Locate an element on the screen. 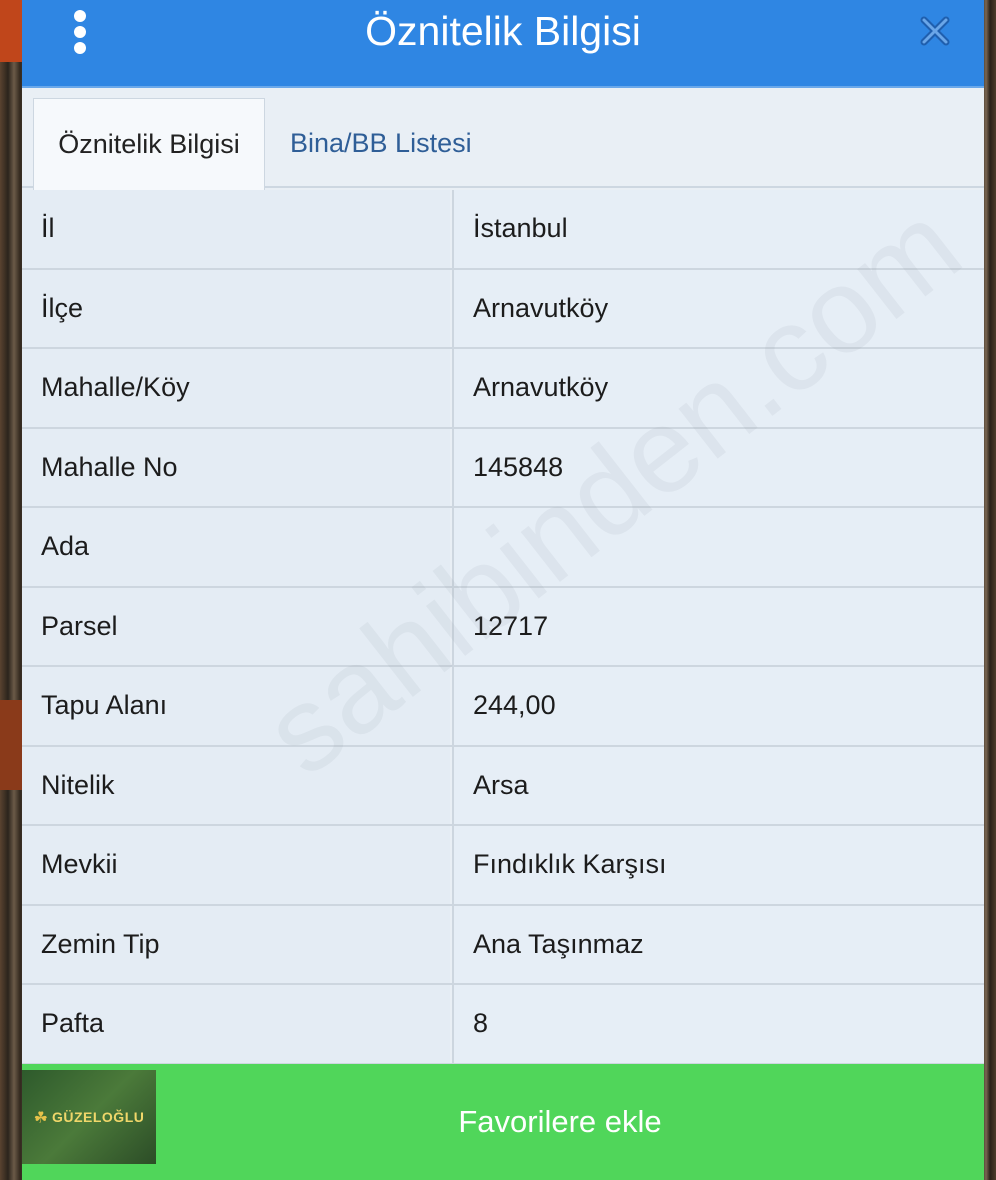 The image size is (996, 1180). panel-title: Öznitelik Bilgisi is located at coordinates (503, 31).